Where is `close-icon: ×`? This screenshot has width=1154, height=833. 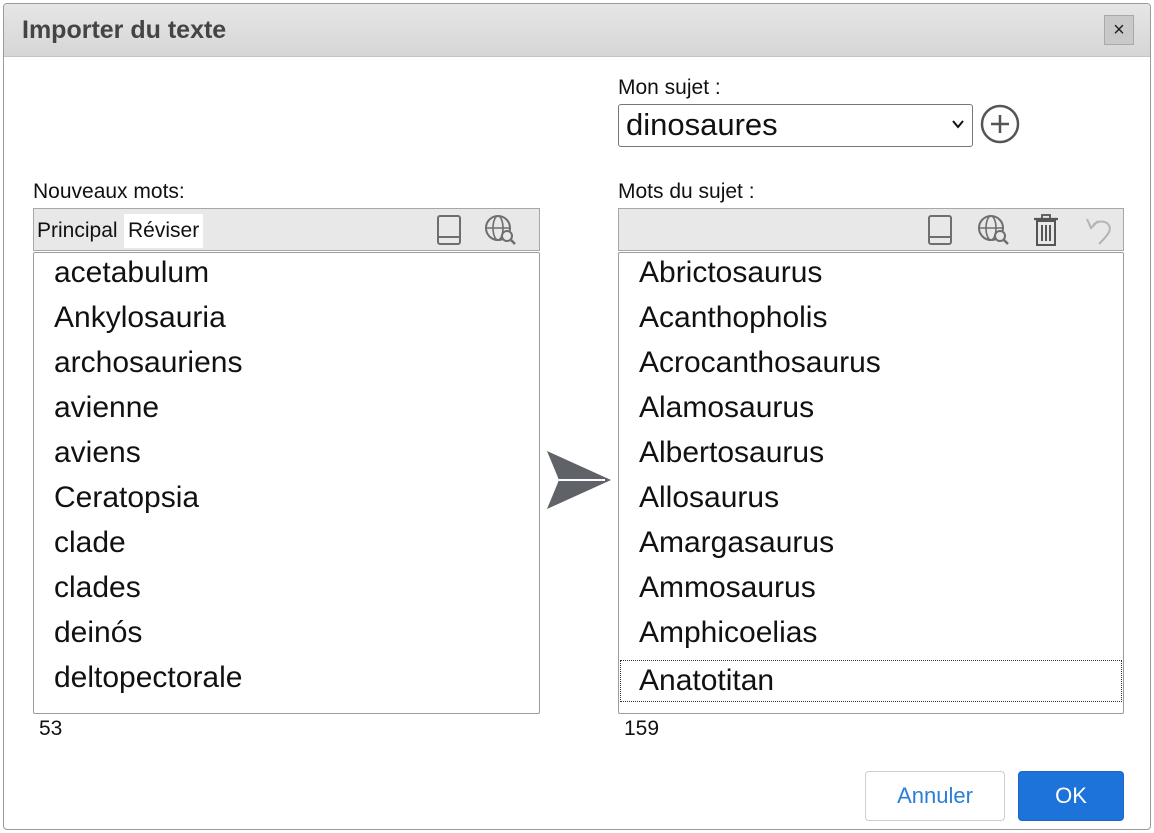
close-icon: × is located at coordinates (1119, 30).